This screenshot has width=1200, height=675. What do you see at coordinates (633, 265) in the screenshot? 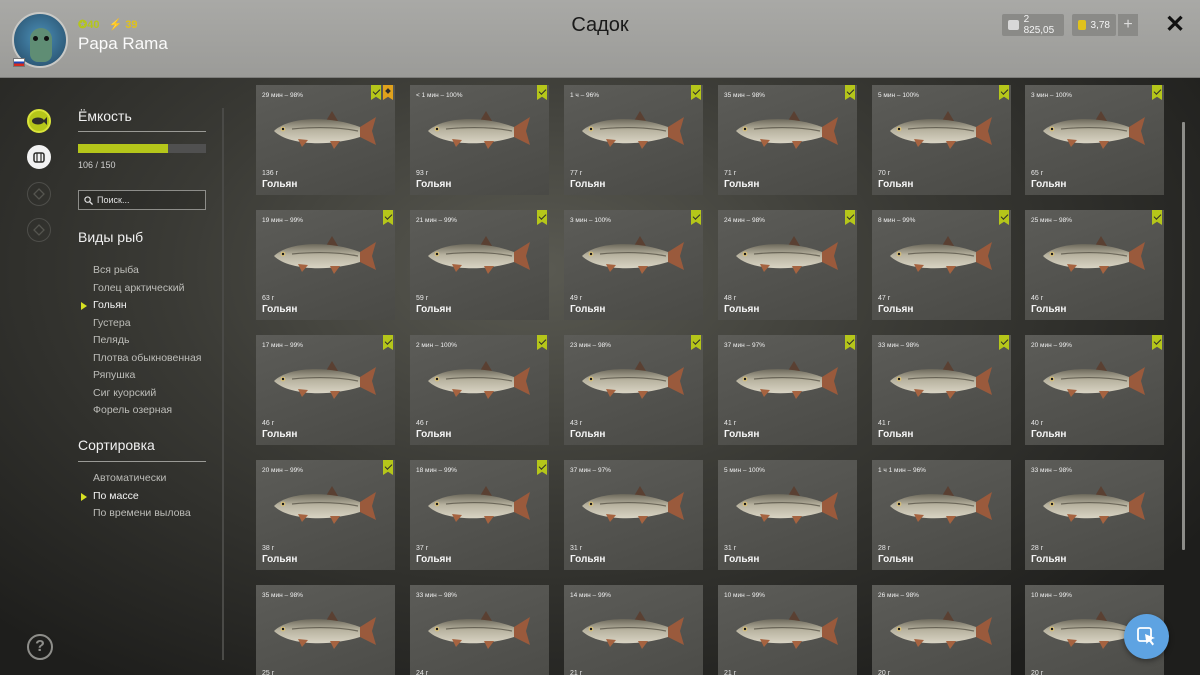
I see `fish-card: 3 мин – 100% 49 г Гольян` at bounding box center [633, 265].